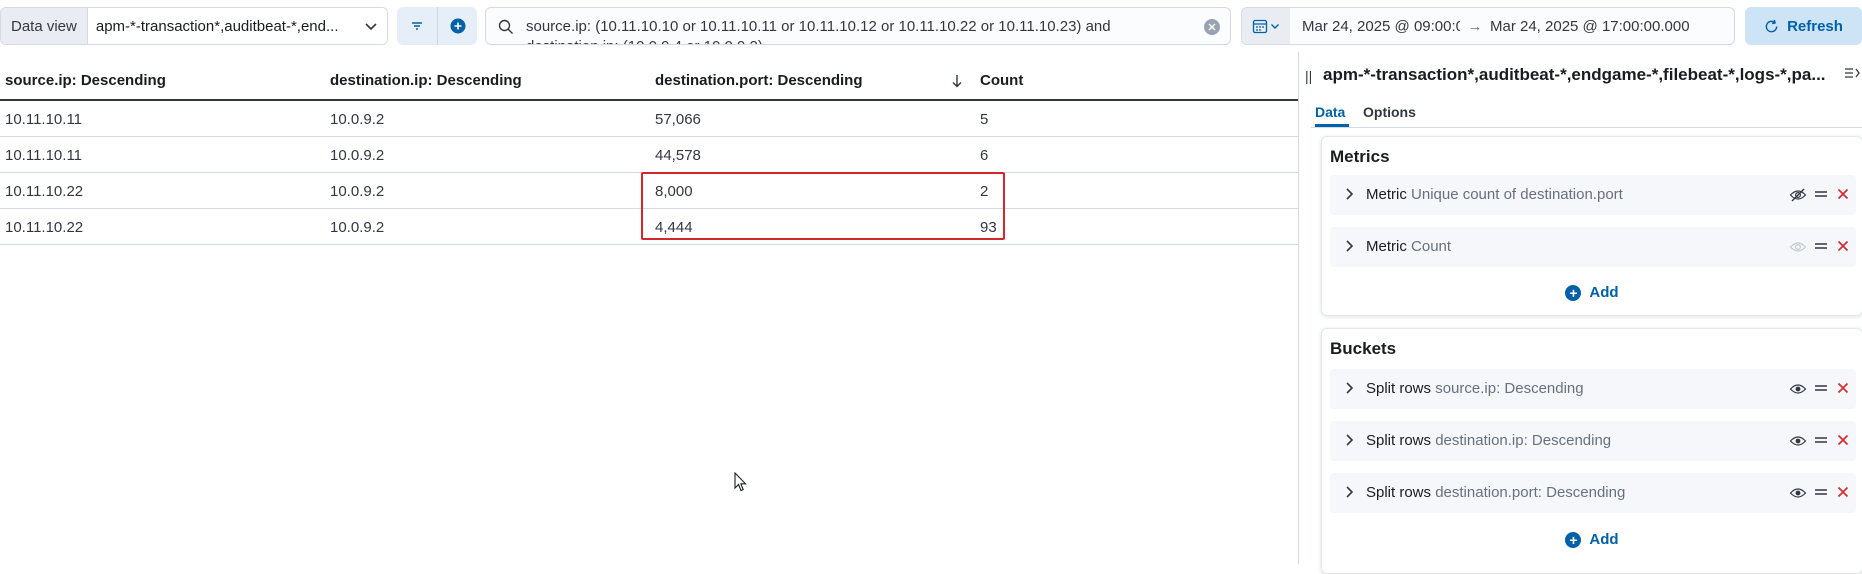 This screenshot has height=574, width=1862. Describe the element at coordinates (506, 29) in the screenshot. I see `search-icon` at that location.